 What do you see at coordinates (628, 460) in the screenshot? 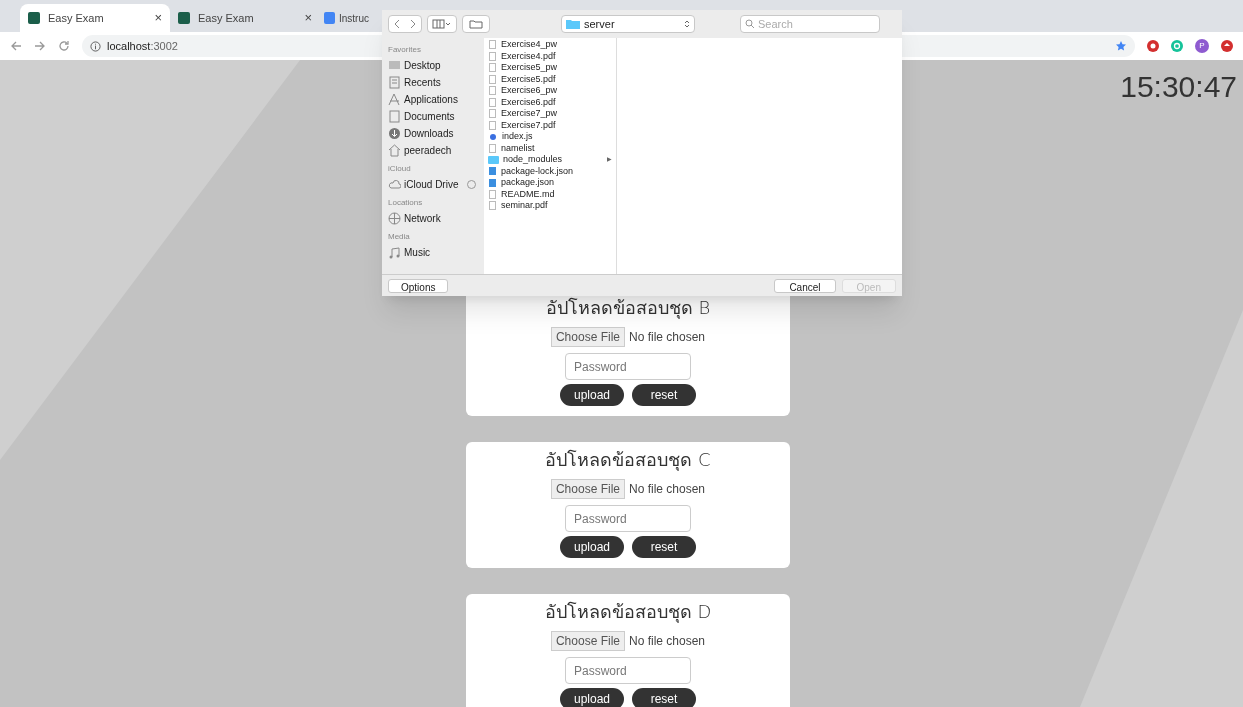
I see `card-title: อัปโหลดข้อสอบชุด C` at bounding box center [628, 460].